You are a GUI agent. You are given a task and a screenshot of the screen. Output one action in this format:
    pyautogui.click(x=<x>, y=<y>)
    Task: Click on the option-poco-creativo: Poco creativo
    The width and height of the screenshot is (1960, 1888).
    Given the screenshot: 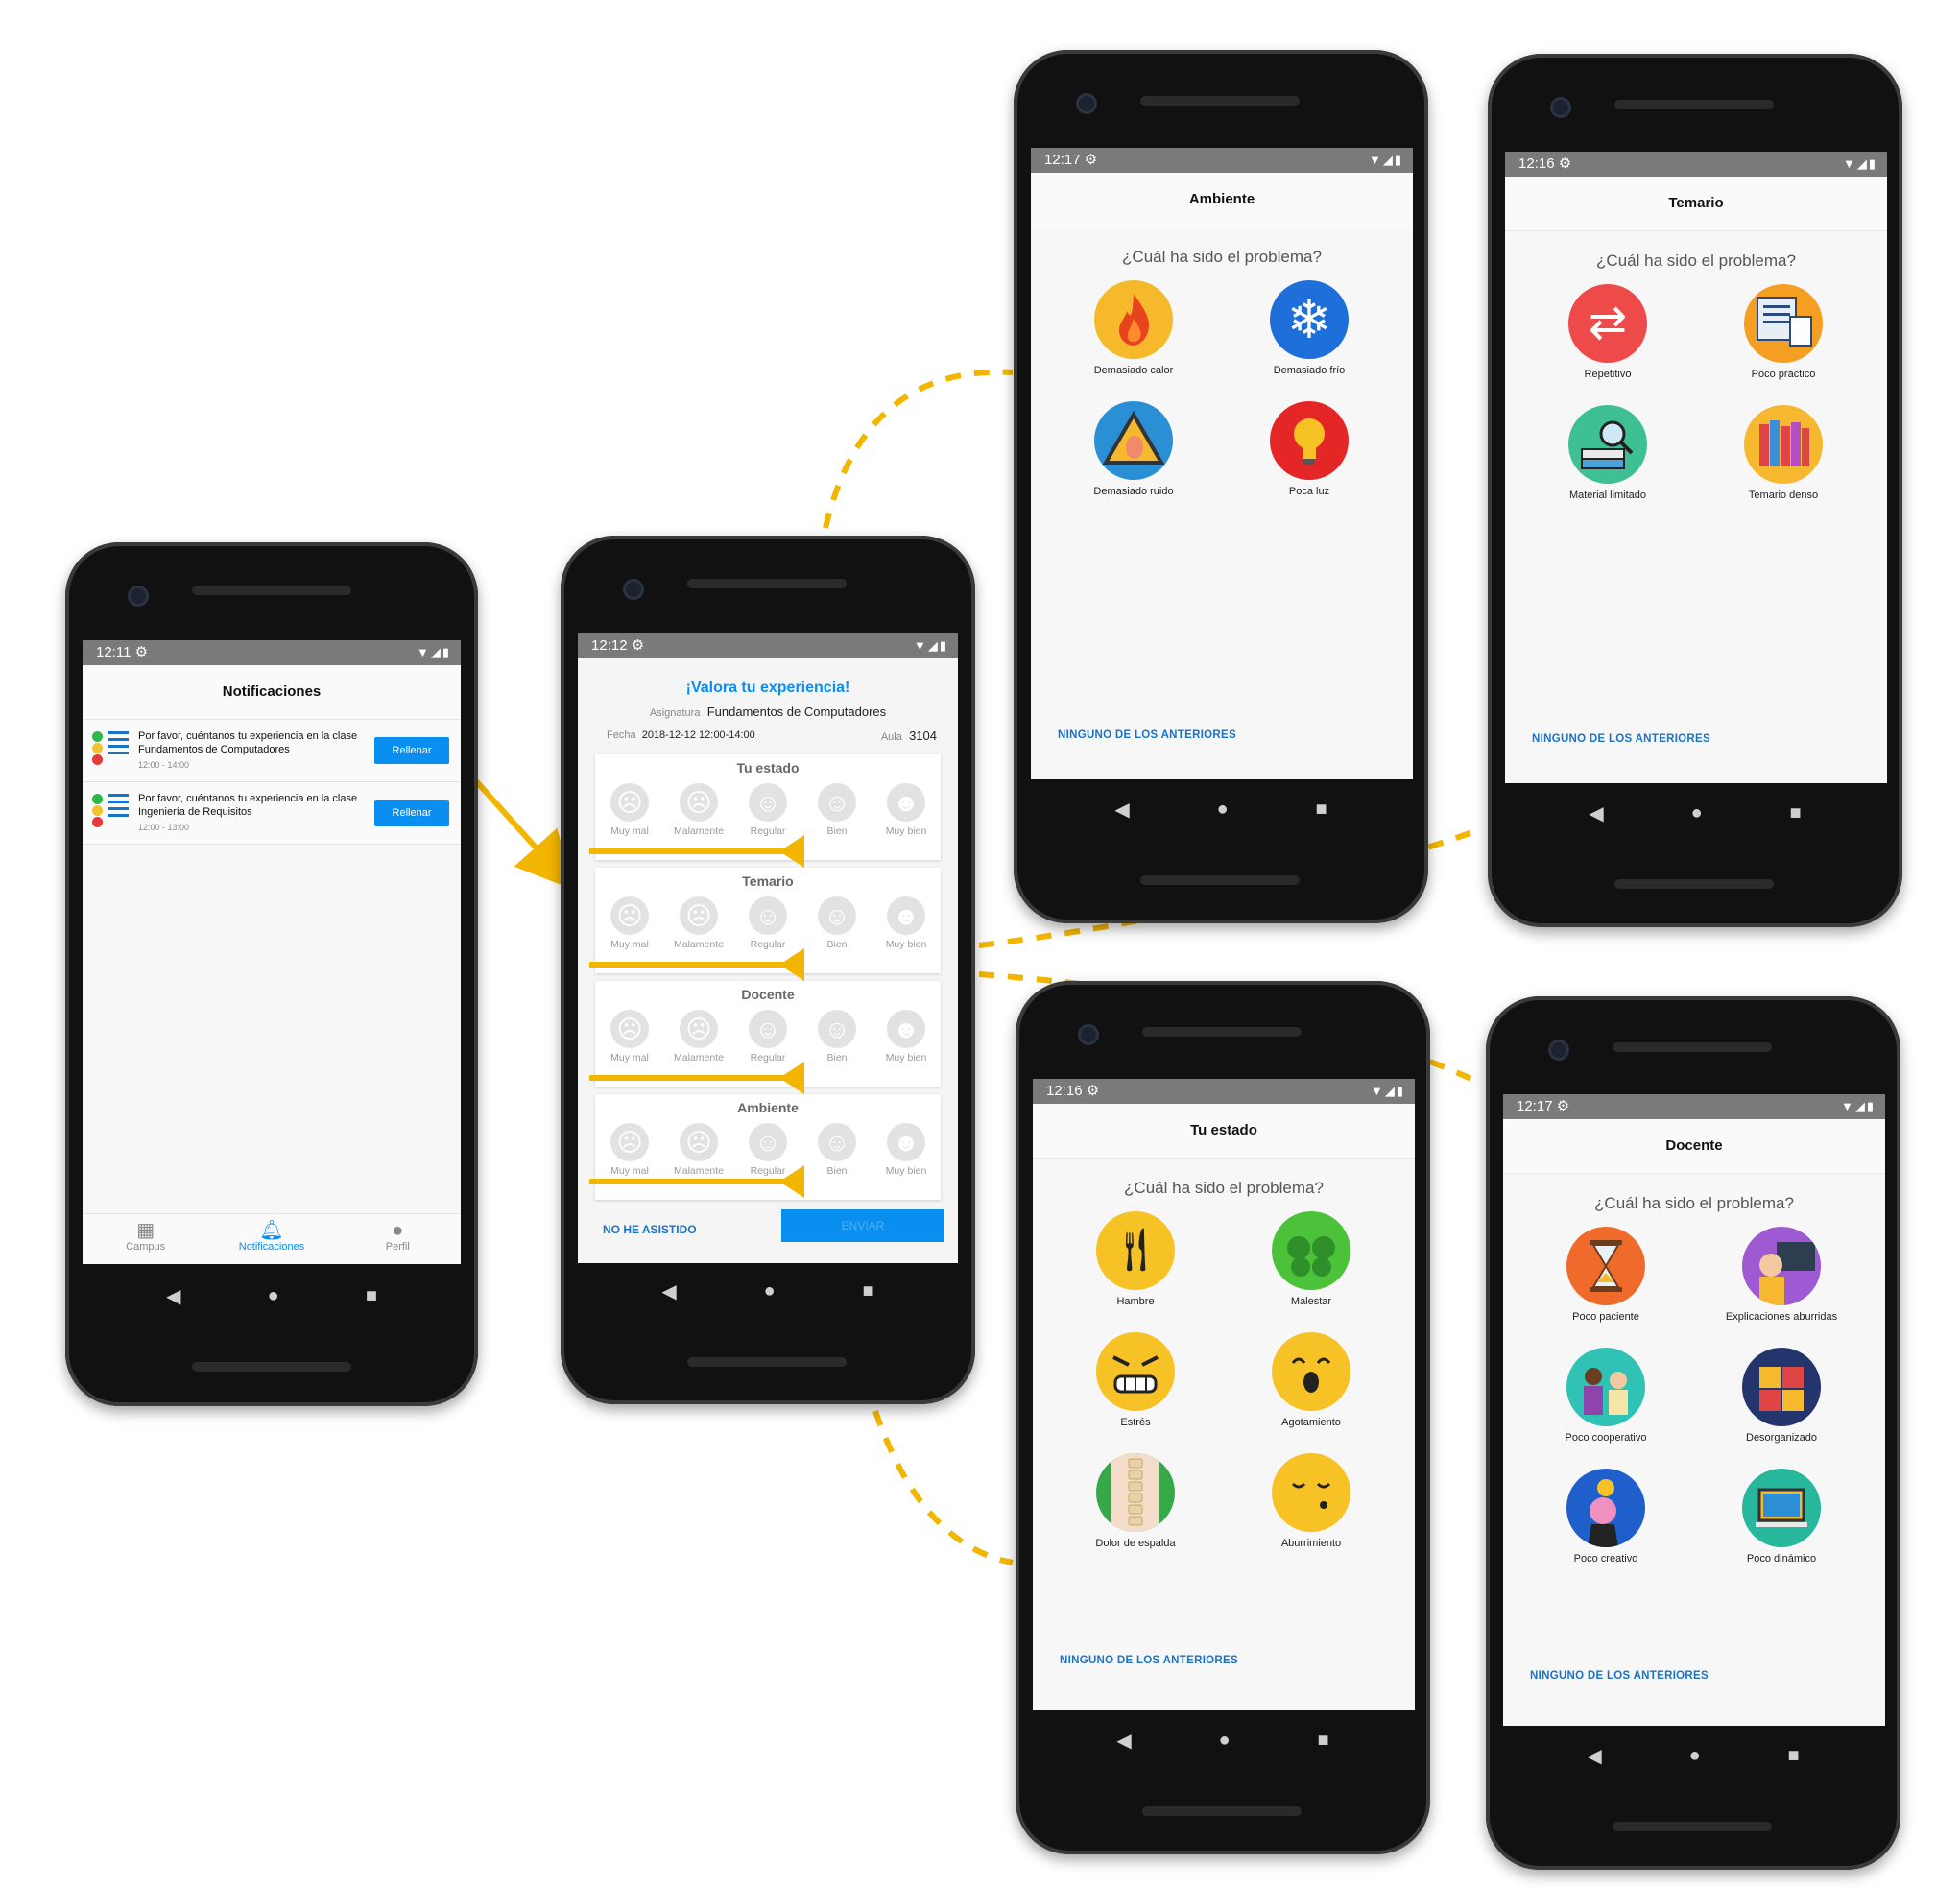 What is the action you would take?
    pyautogui.click(x=1605, y=1517)
    